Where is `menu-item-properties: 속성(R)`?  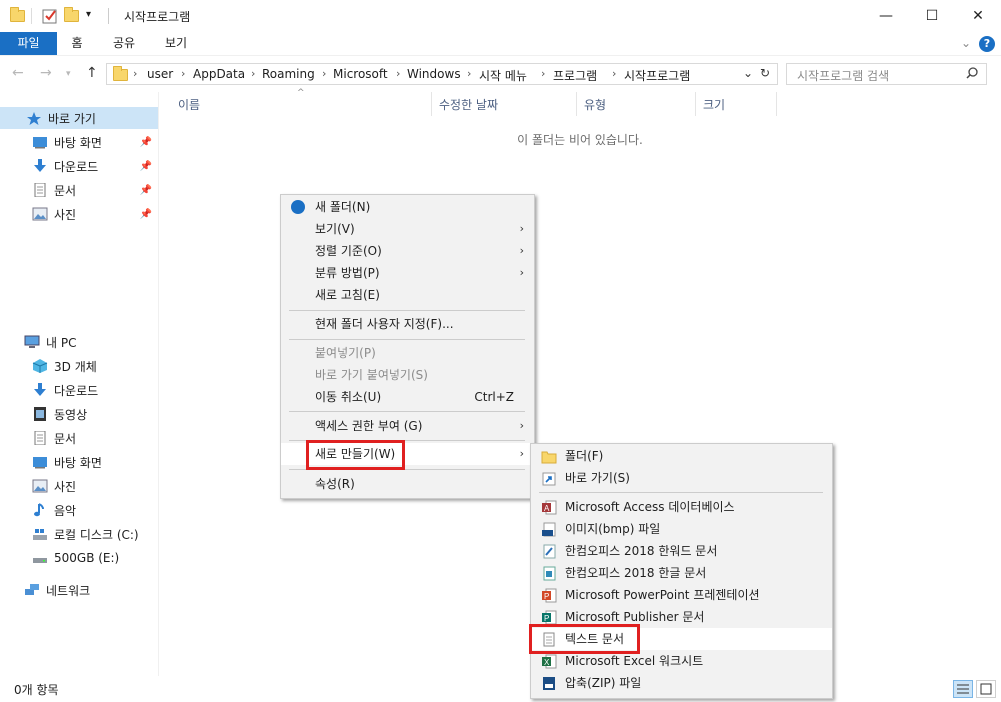 menu-item-properties: 속성(R) is located at coordinates (407, 484).